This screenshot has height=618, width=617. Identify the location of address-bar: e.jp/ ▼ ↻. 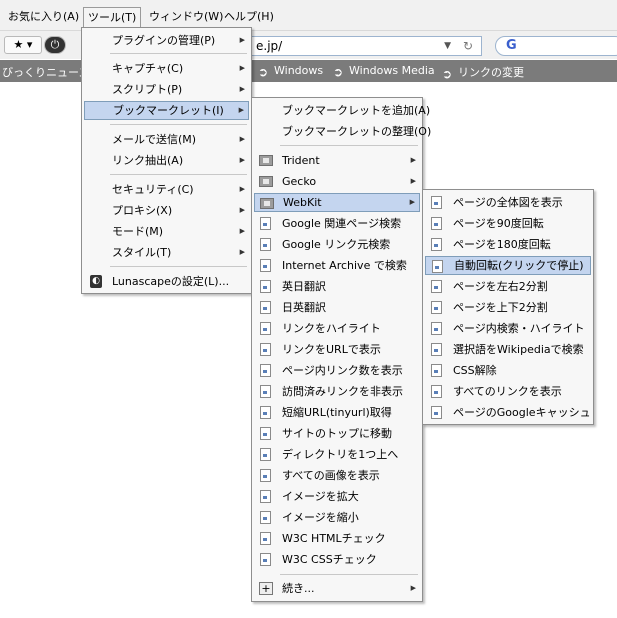
(366, 46).